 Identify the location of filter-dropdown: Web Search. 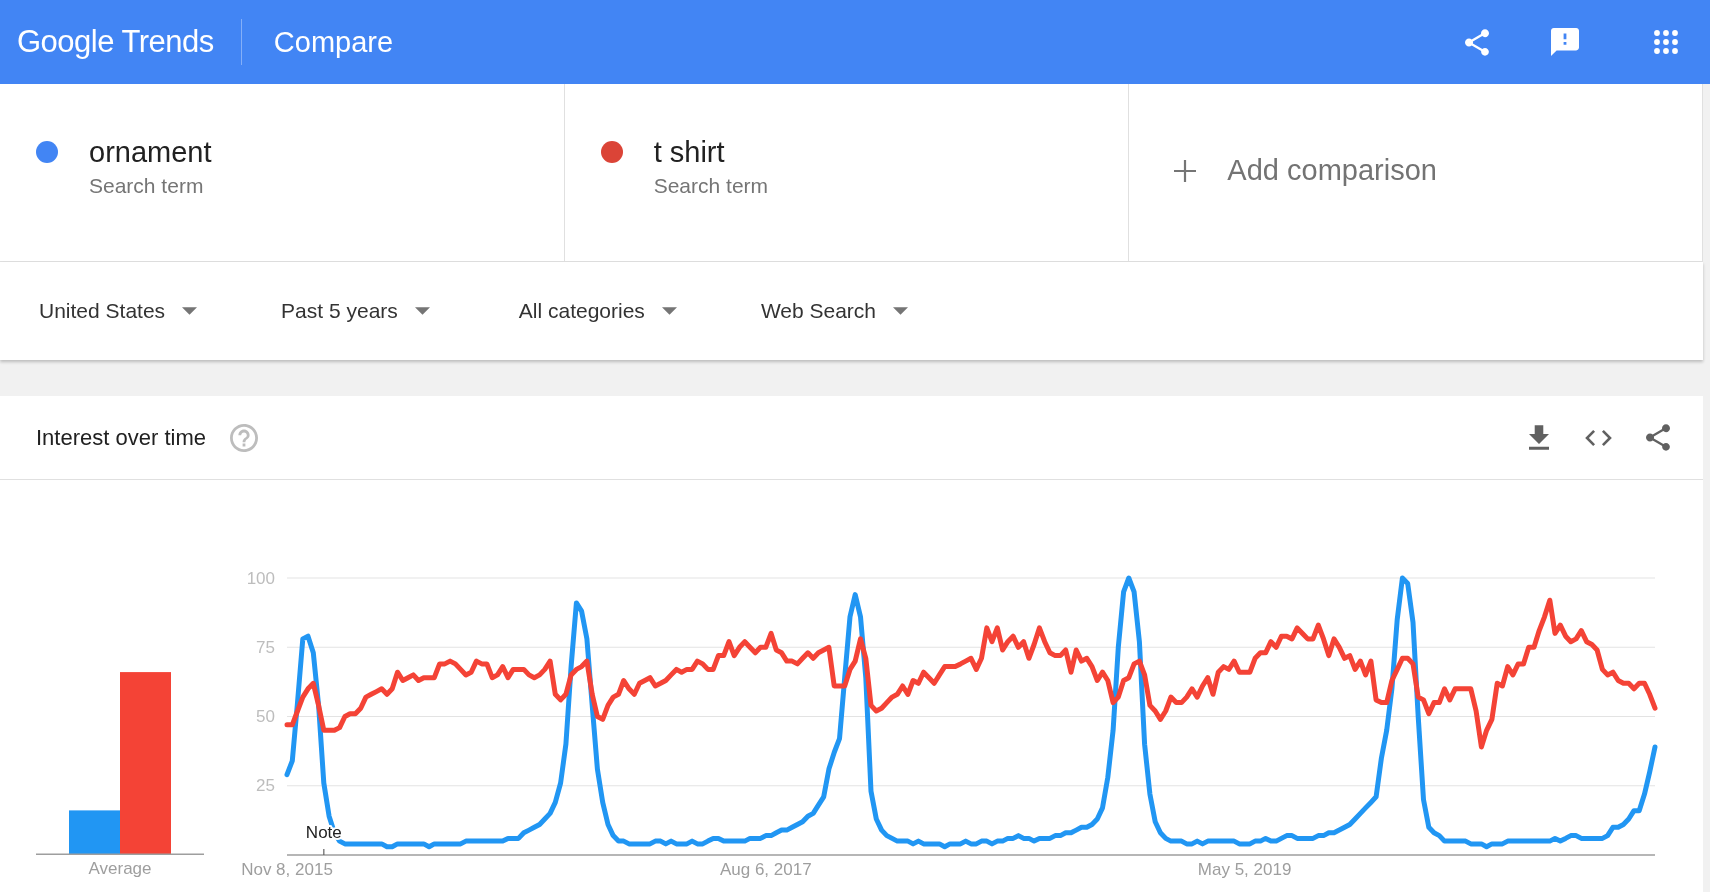
(834, 311).